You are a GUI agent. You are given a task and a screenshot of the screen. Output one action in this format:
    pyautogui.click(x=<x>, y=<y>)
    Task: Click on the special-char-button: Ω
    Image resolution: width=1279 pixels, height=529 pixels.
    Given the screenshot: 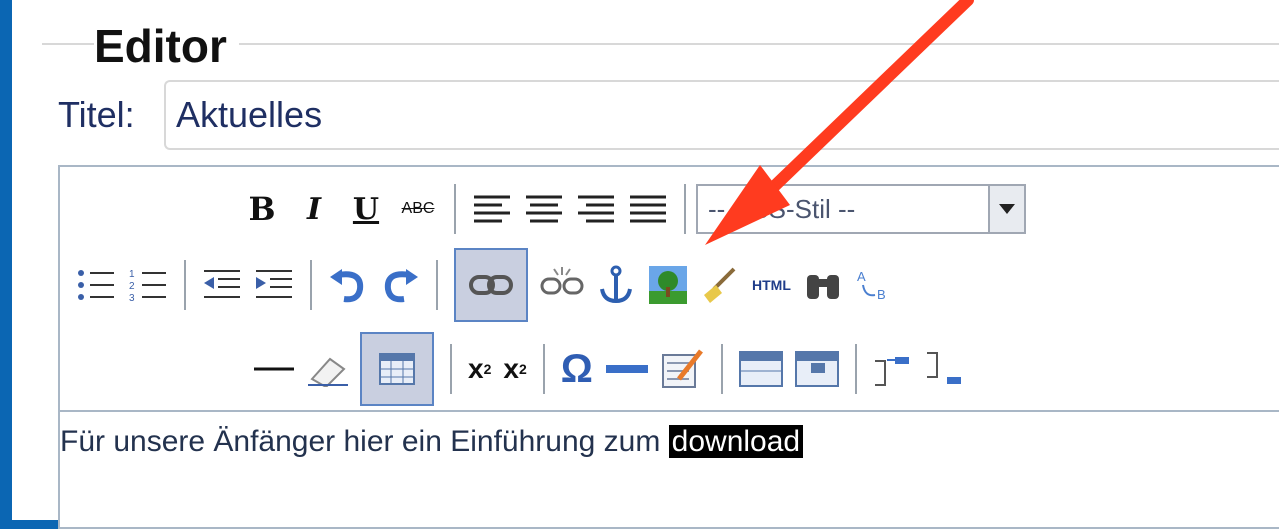 What is the action you would take?
    pyautogui.click(x=577, y=369)
    